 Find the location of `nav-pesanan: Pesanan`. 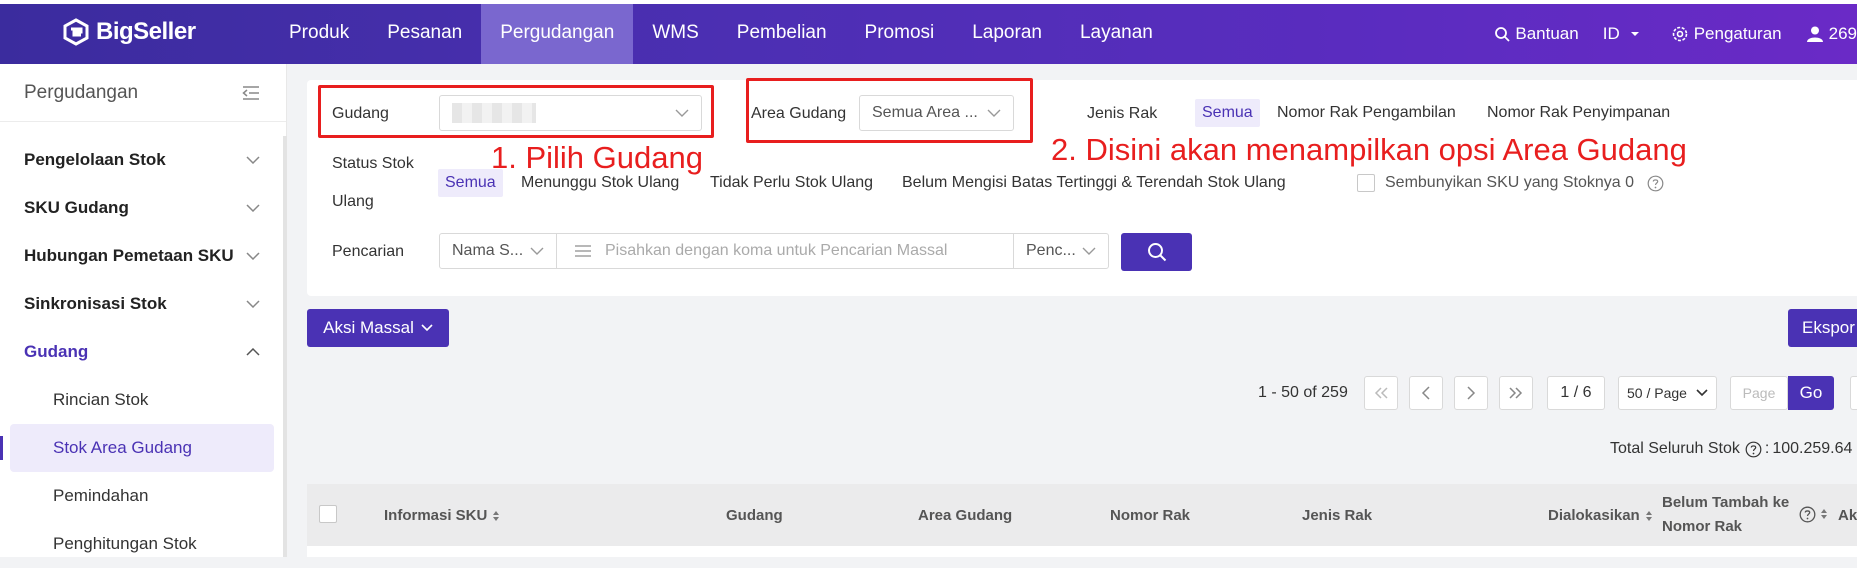

nav-pesanan: Pesanan is located at coordinates (424, 34).